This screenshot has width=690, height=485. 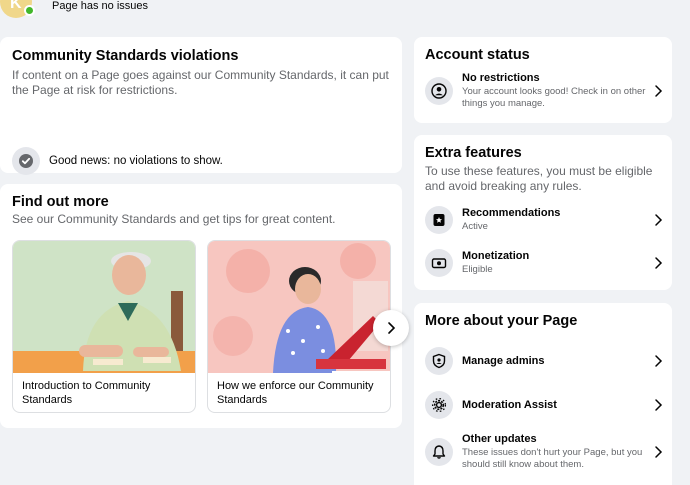 What do you see at coordinates (439, 263) in the screenshot?
I see `money-icon` at bounding box center [439, 263].